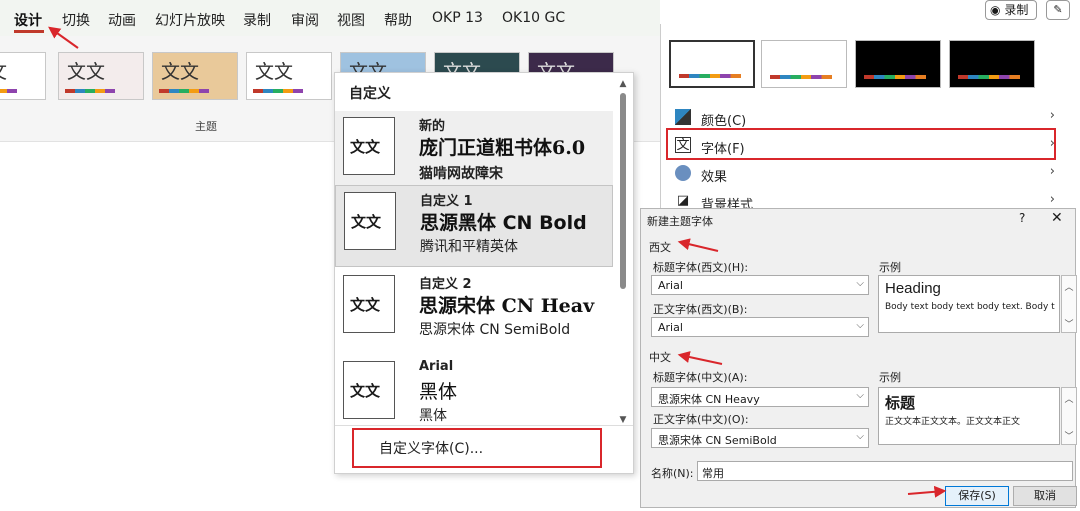  What do you see at coordinates (122, 20) in the screenshot?
I see `tab-animations: 动画` at bounding box center [122, 20].